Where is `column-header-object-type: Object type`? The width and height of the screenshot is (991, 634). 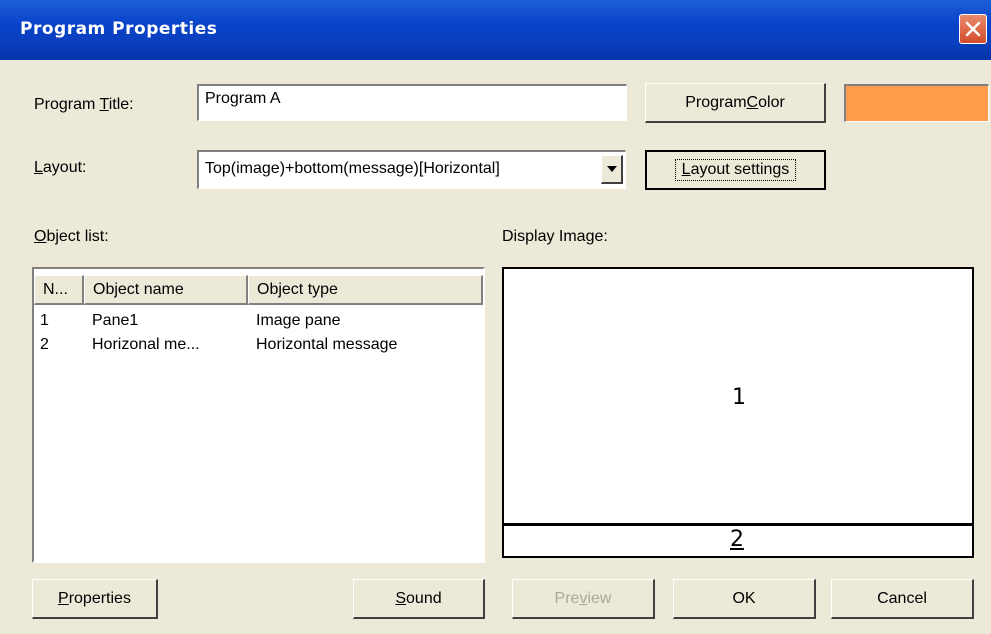
column-header-object-type: Object type is located at coordinates (365, 290).